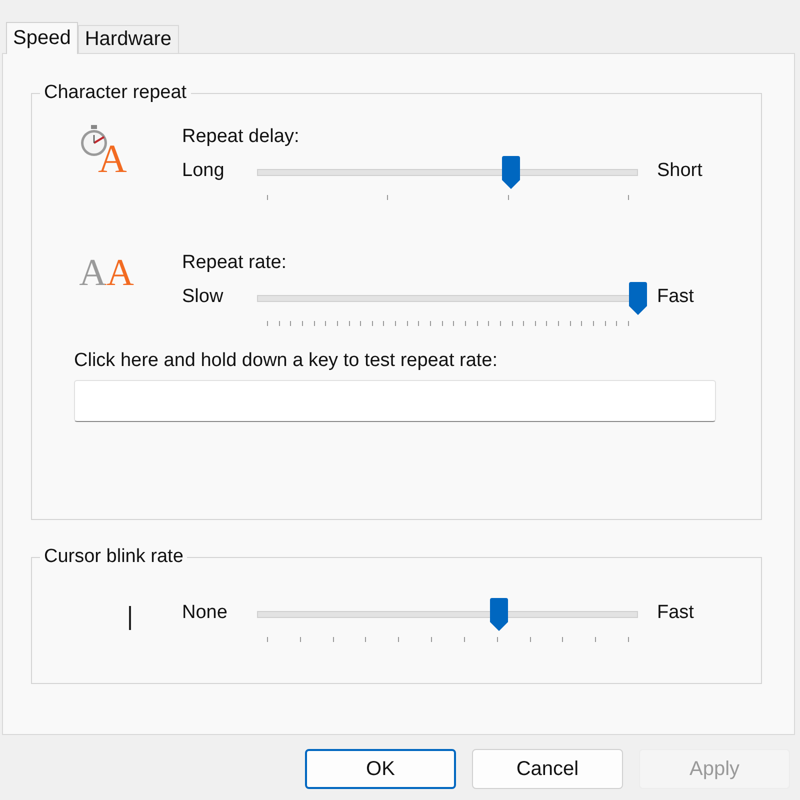 Image resolution: width=800 pixels, height=800 pixels. I want to click on tab: Speed, so click(42, 38).